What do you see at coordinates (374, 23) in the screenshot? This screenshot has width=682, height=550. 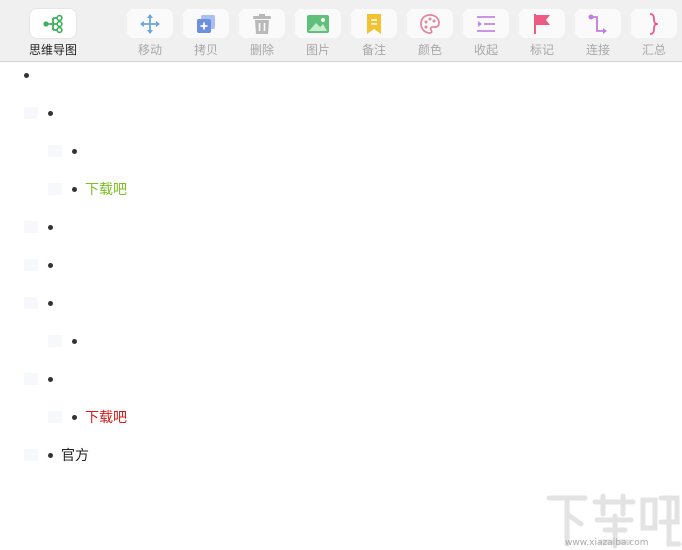 I see `note-icon` at bounding box center [374, 23].